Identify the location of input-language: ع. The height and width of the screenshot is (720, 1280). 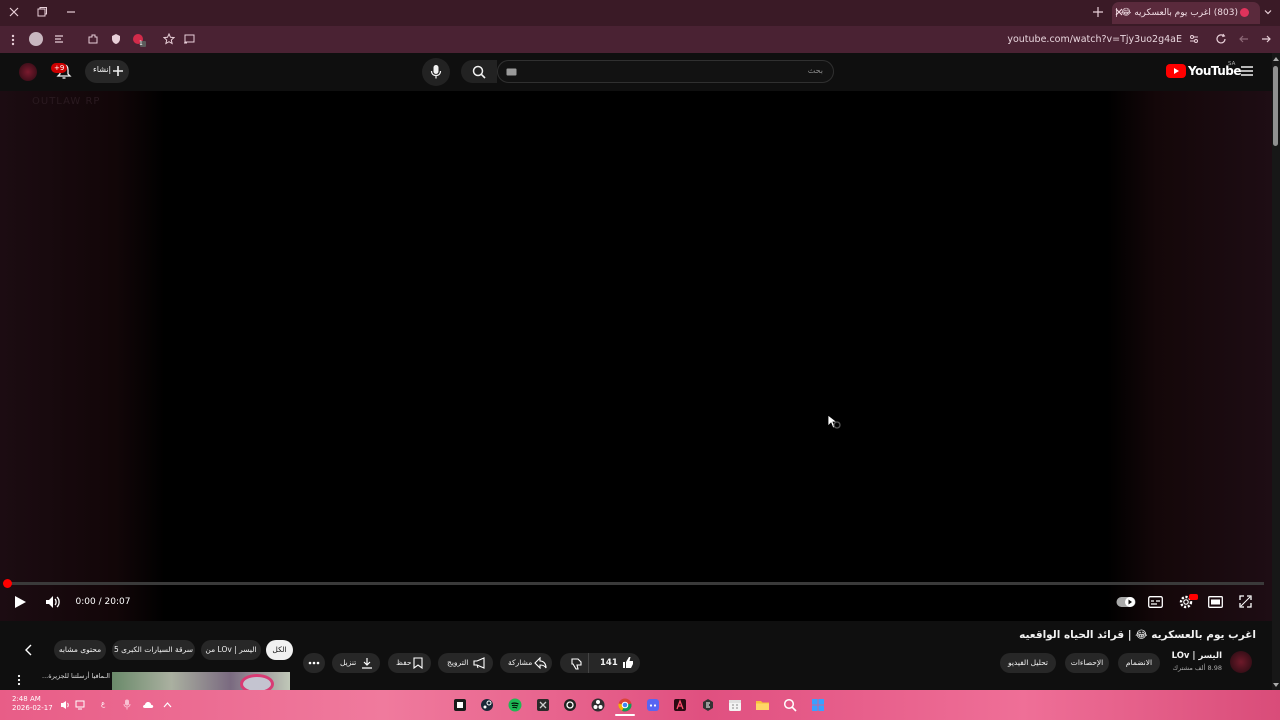
(103, 704).